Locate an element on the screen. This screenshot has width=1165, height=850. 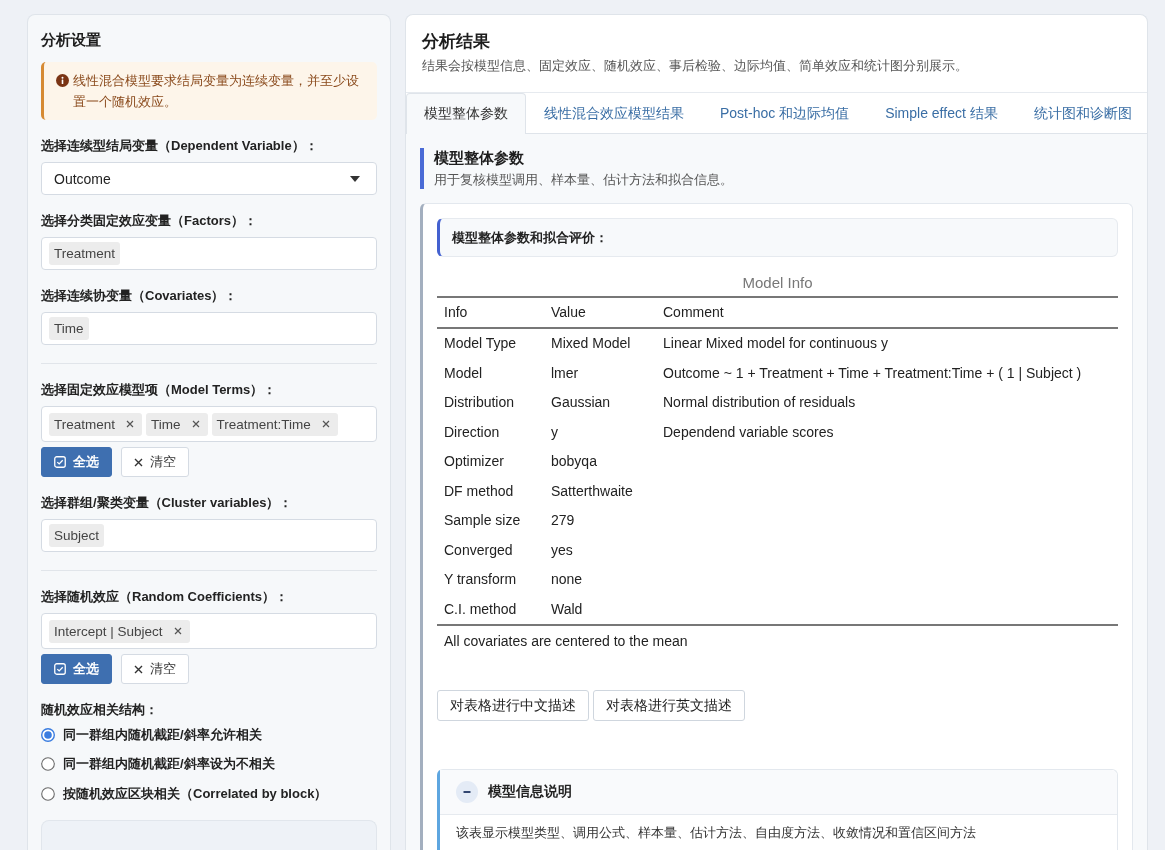
multi-select-field: Intercept | Subject is located at coordinates (209, 631).